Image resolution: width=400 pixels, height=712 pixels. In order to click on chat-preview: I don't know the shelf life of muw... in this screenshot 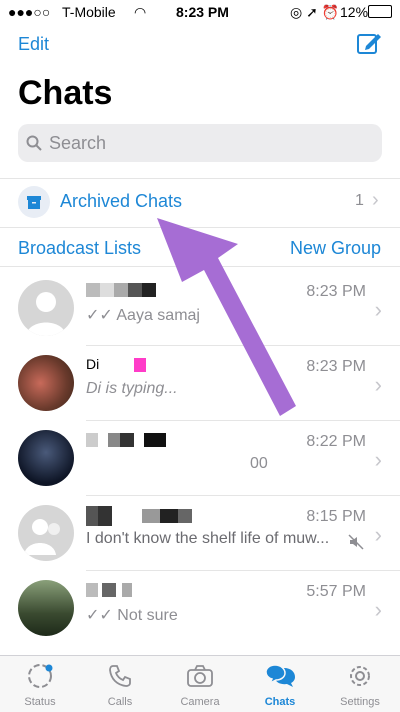, I will do `click(208, 538)`.